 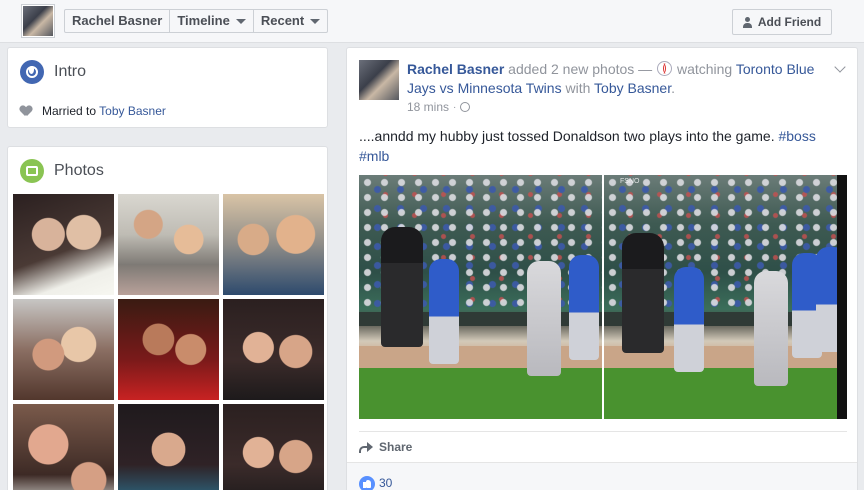 I want to click on add-friend-label: Add Friend, so click(x=789, y=22).